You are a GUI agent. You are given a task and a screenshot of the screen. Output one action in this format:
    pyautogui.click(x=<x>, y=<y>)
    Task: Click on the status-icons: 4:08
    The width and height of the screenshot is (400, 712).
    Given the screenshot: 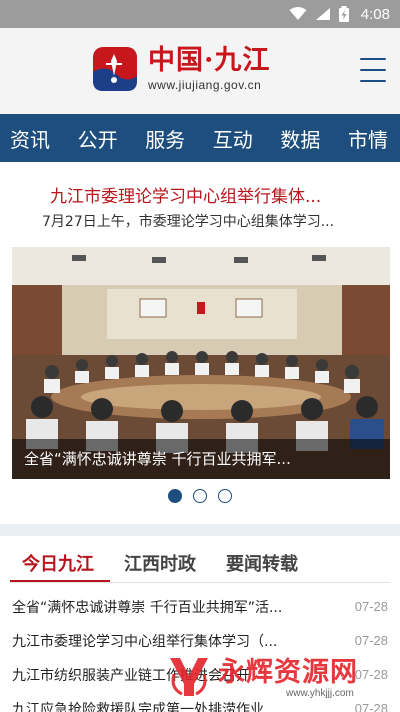 What is the action you would take?
    pyautogui.click(x=339, y=14)
    